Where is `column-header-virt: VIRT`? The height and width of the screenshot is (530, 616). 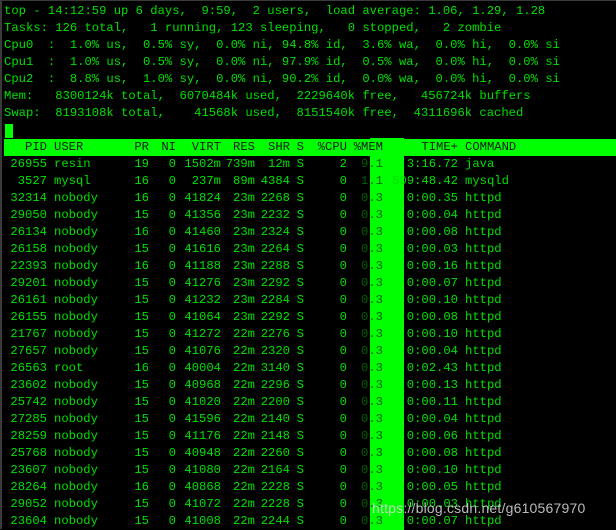
column-header-virt: VIRT is located at coordinates (198, 147).